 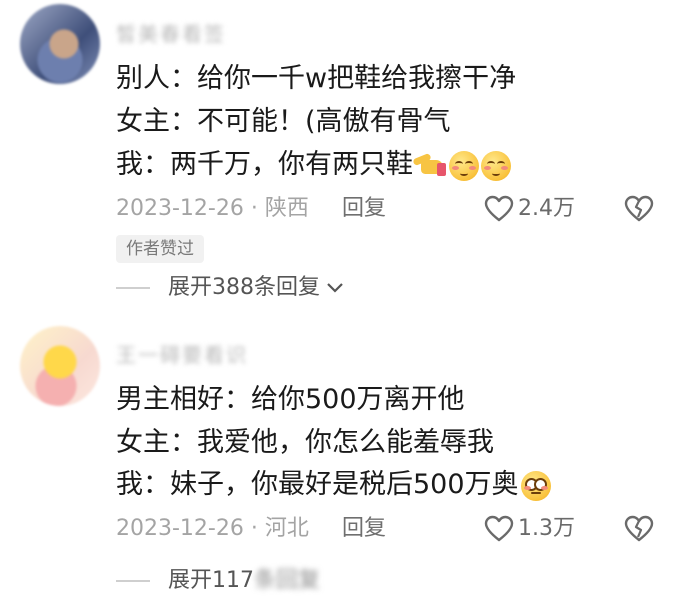 What do you see at coordinates (244, 287) in the screenshot?
I see `expand-replies-label: 展开388条回复` at bounding box center [244, 287].